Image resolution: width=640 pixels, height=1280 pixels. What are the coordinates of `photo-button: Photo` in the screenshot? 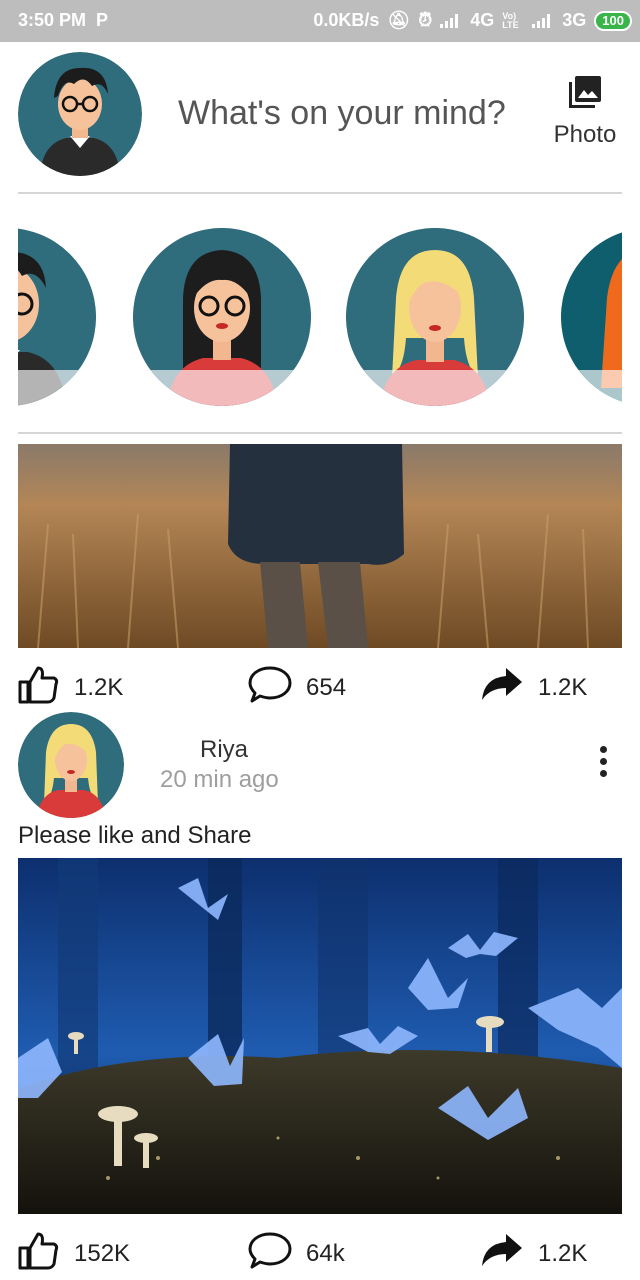 It's located at (585, 110).